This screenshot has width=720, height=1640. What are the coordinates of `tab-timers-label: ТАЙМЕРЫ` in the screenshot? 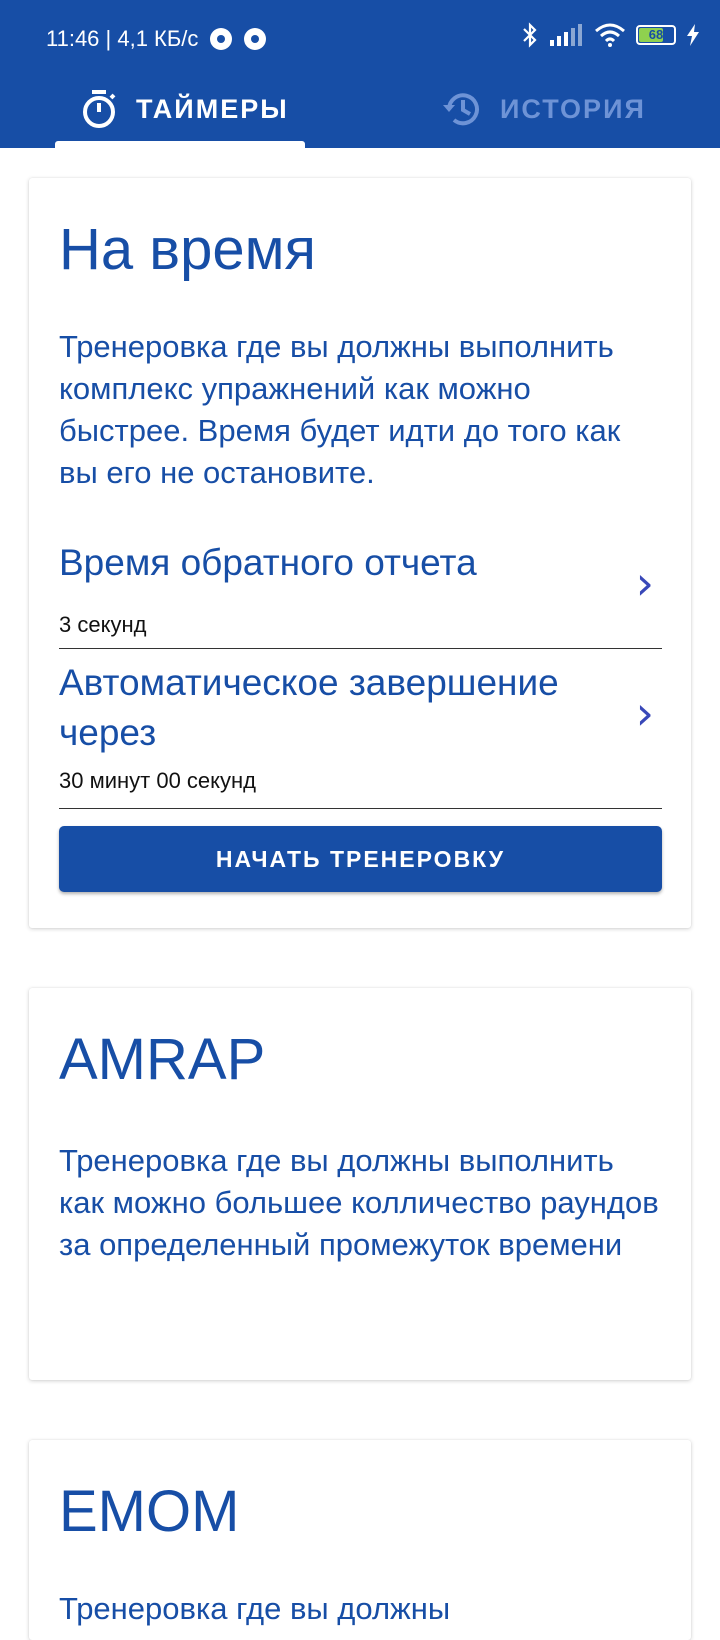 It's located at (212, 108).